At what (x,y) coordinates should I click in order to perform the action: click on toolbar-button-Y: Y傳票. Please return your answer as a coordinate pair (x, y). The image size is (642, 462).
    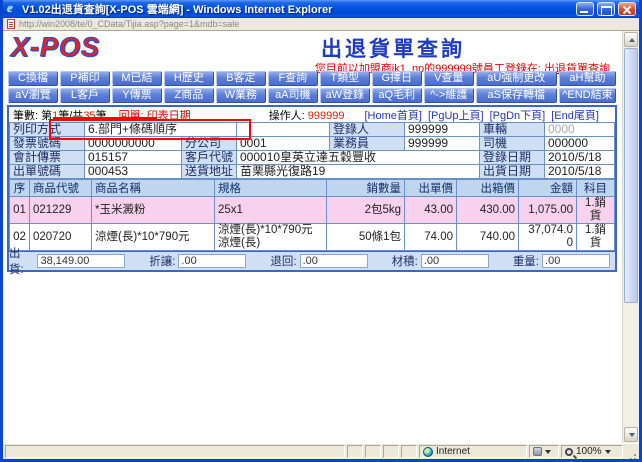
    Looking at the image, I should click on (136, 95).